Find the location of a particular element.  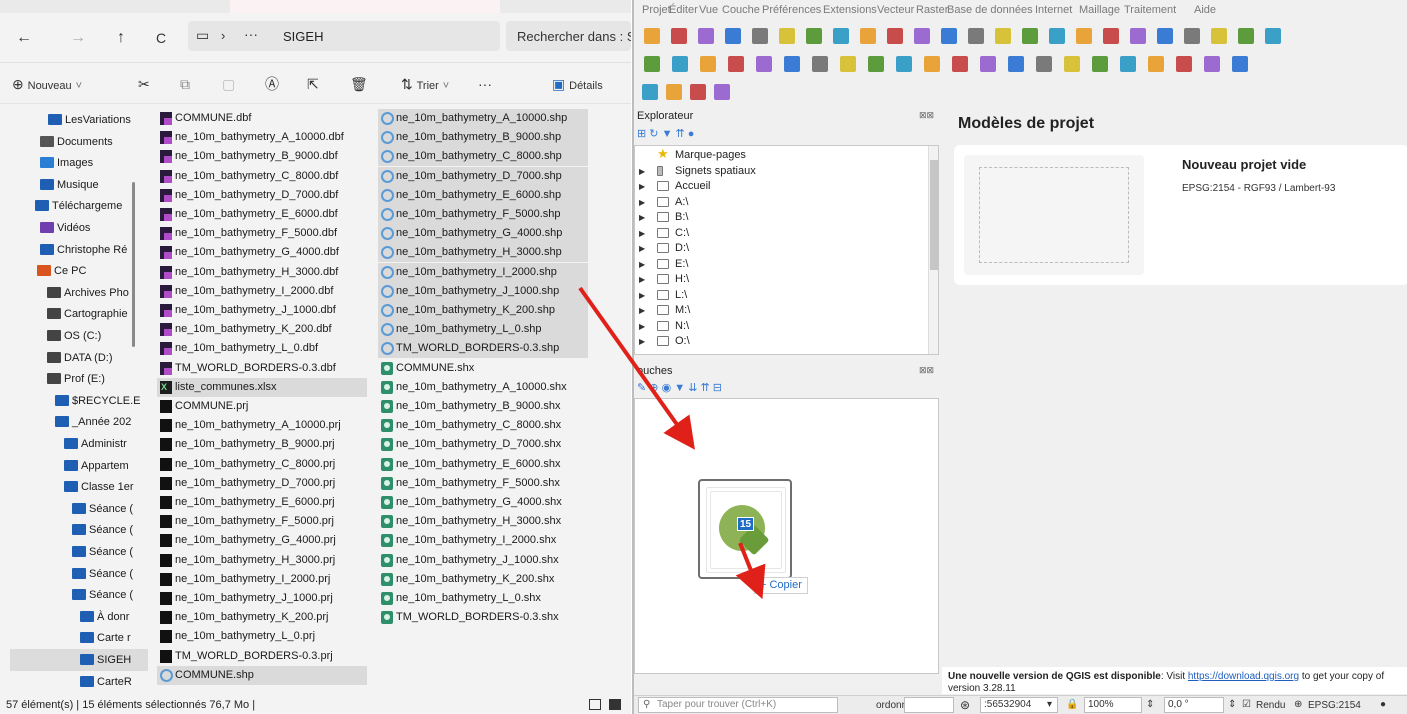

add-group-icon: ⊕ is located at coordinates (653, 388).